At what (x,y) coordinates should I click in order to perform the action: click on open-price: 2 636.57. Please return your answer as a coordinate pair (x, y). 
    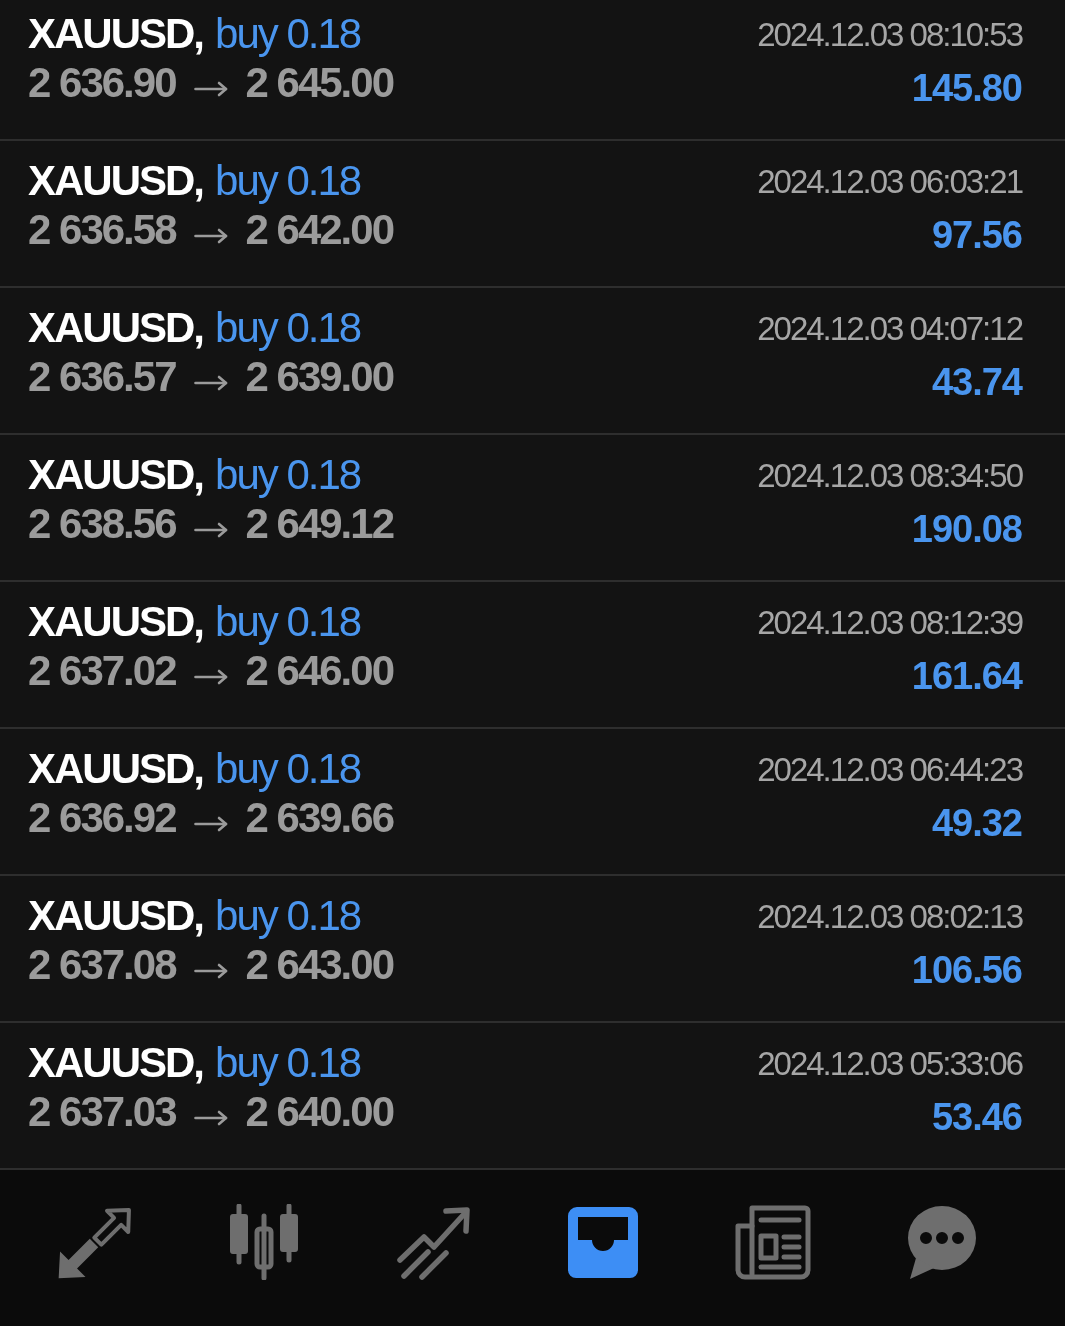
    Looking at the image, I should click on (102, 376).